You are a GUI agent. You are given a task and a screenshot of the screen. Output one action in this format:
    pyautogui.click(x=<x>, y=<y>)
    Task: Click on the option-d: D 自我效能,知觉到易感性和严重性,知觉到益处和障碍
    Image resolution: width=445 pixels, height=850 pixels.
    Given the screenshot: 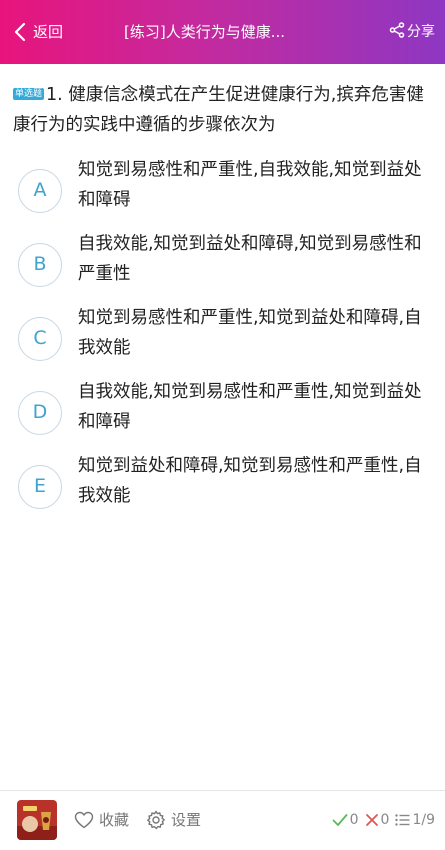 What is the action you would take?
    pyautogui.click(x=222, y=409)
    